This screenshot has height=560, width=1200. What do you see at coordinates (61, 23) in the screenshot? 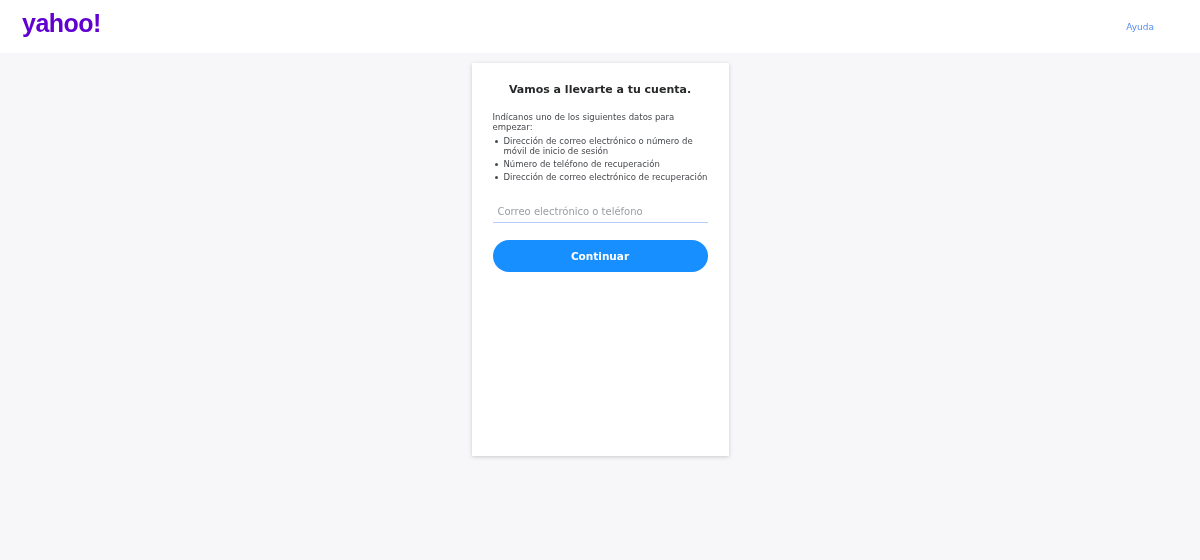
I see `yahoo-logo: yahoo!` at bounding box center [61, 23].